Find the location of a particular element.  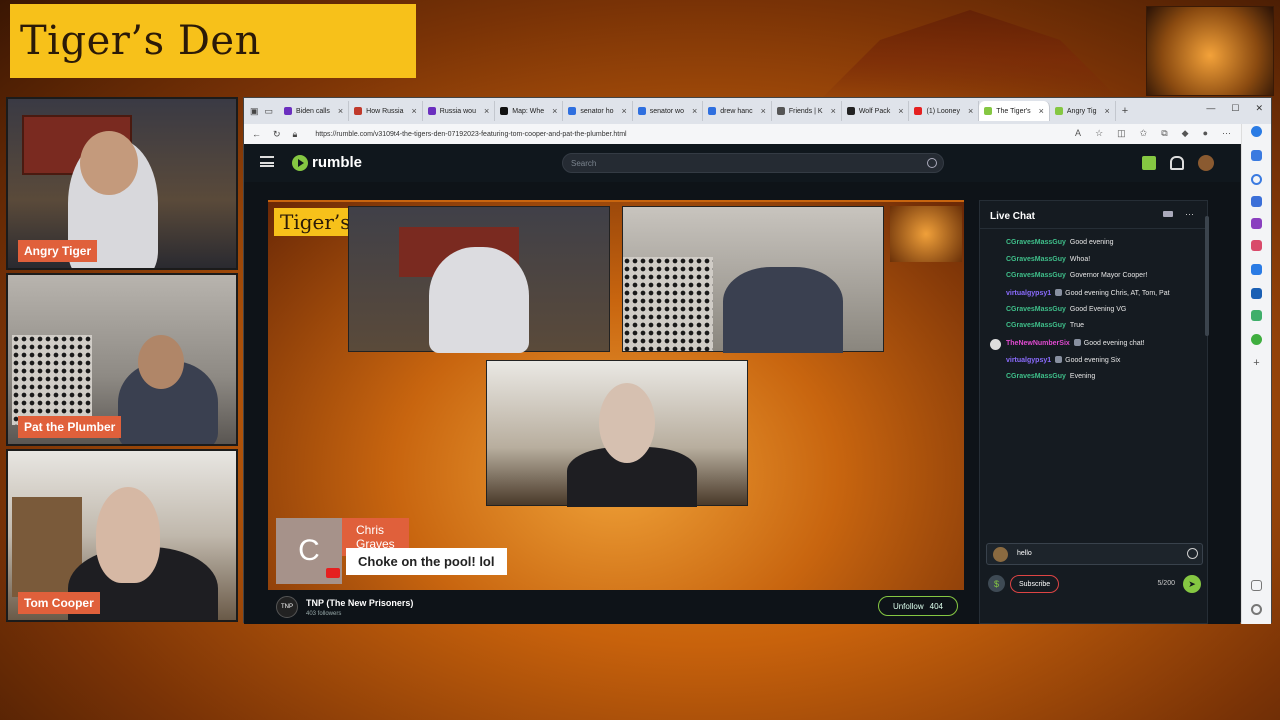

browser-tab: How Russia × is located at coordinates (386, 111).